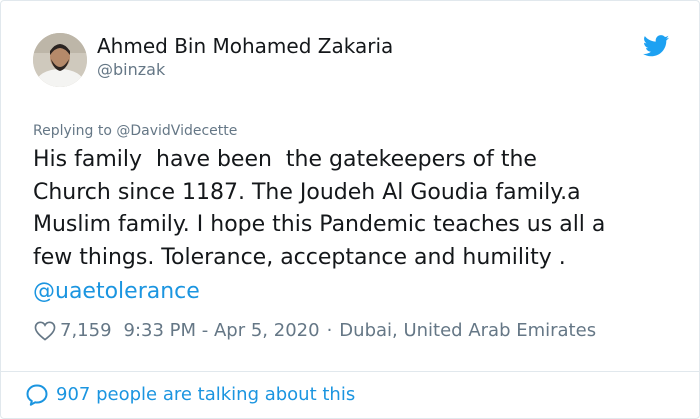 The height and width of the screenshot is (419, 700). Describe the element at coordinates (60, 60) in the screenshot. I see `avatar` at that location.